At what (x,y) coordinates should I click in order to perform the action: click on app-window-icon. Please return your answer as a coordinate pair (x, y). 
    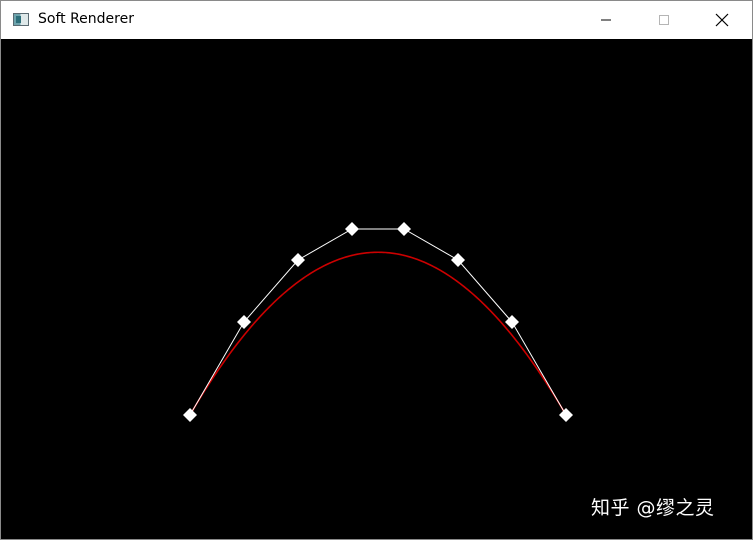
    Looking at the image, I should click on (21, 19).